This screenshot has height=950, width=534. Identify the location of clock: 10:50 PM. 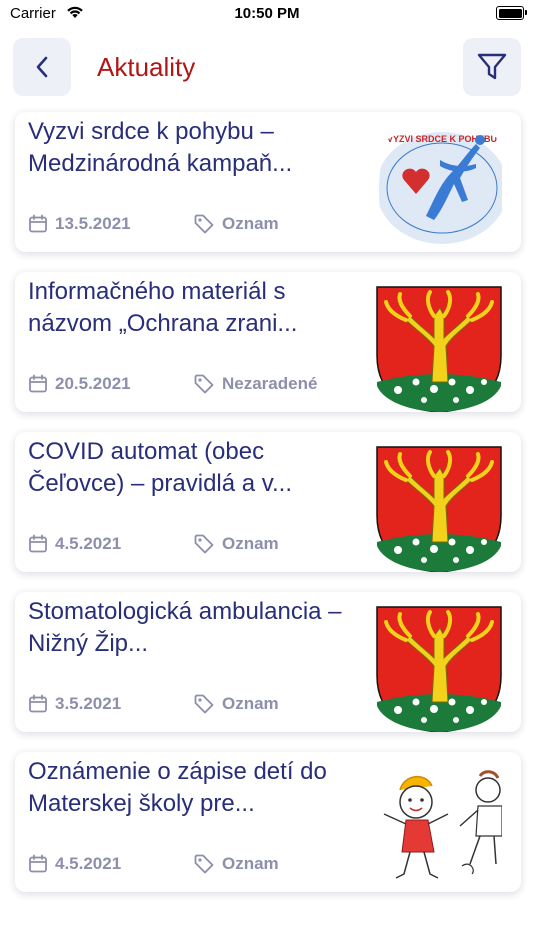
(267, 13).